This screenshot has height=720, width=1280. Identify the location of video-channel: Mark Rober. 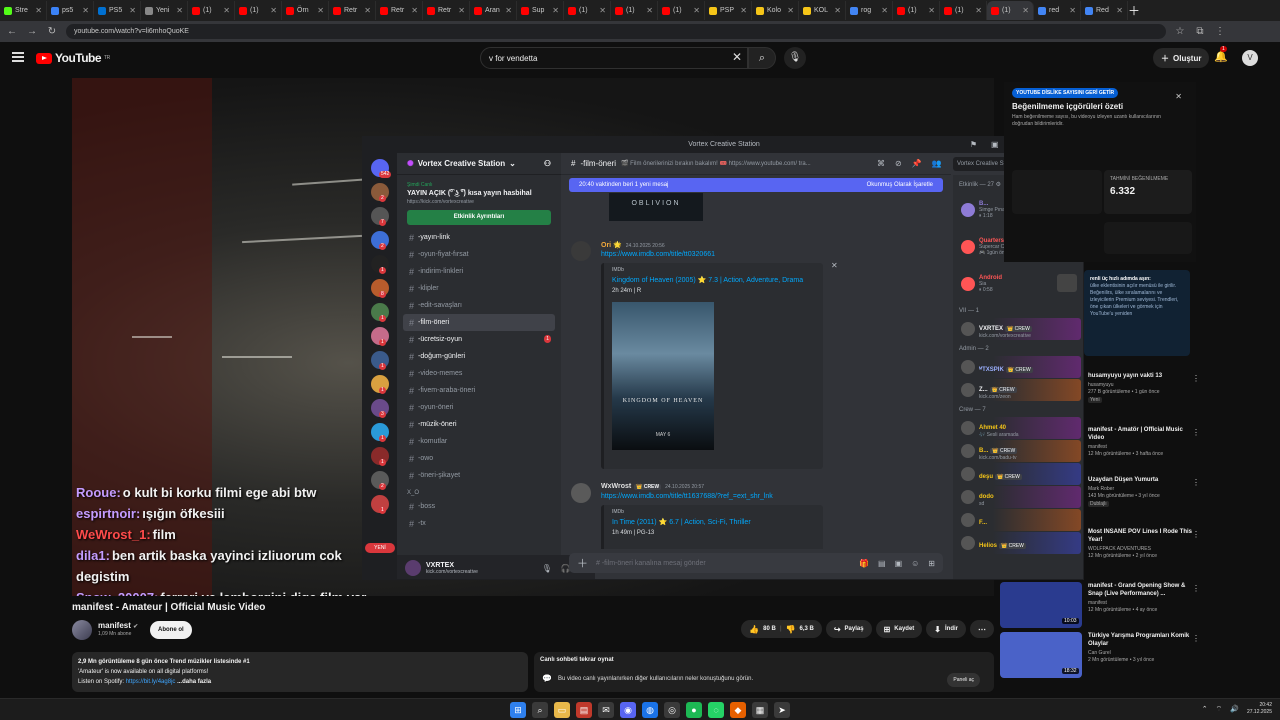
(1101, 489).